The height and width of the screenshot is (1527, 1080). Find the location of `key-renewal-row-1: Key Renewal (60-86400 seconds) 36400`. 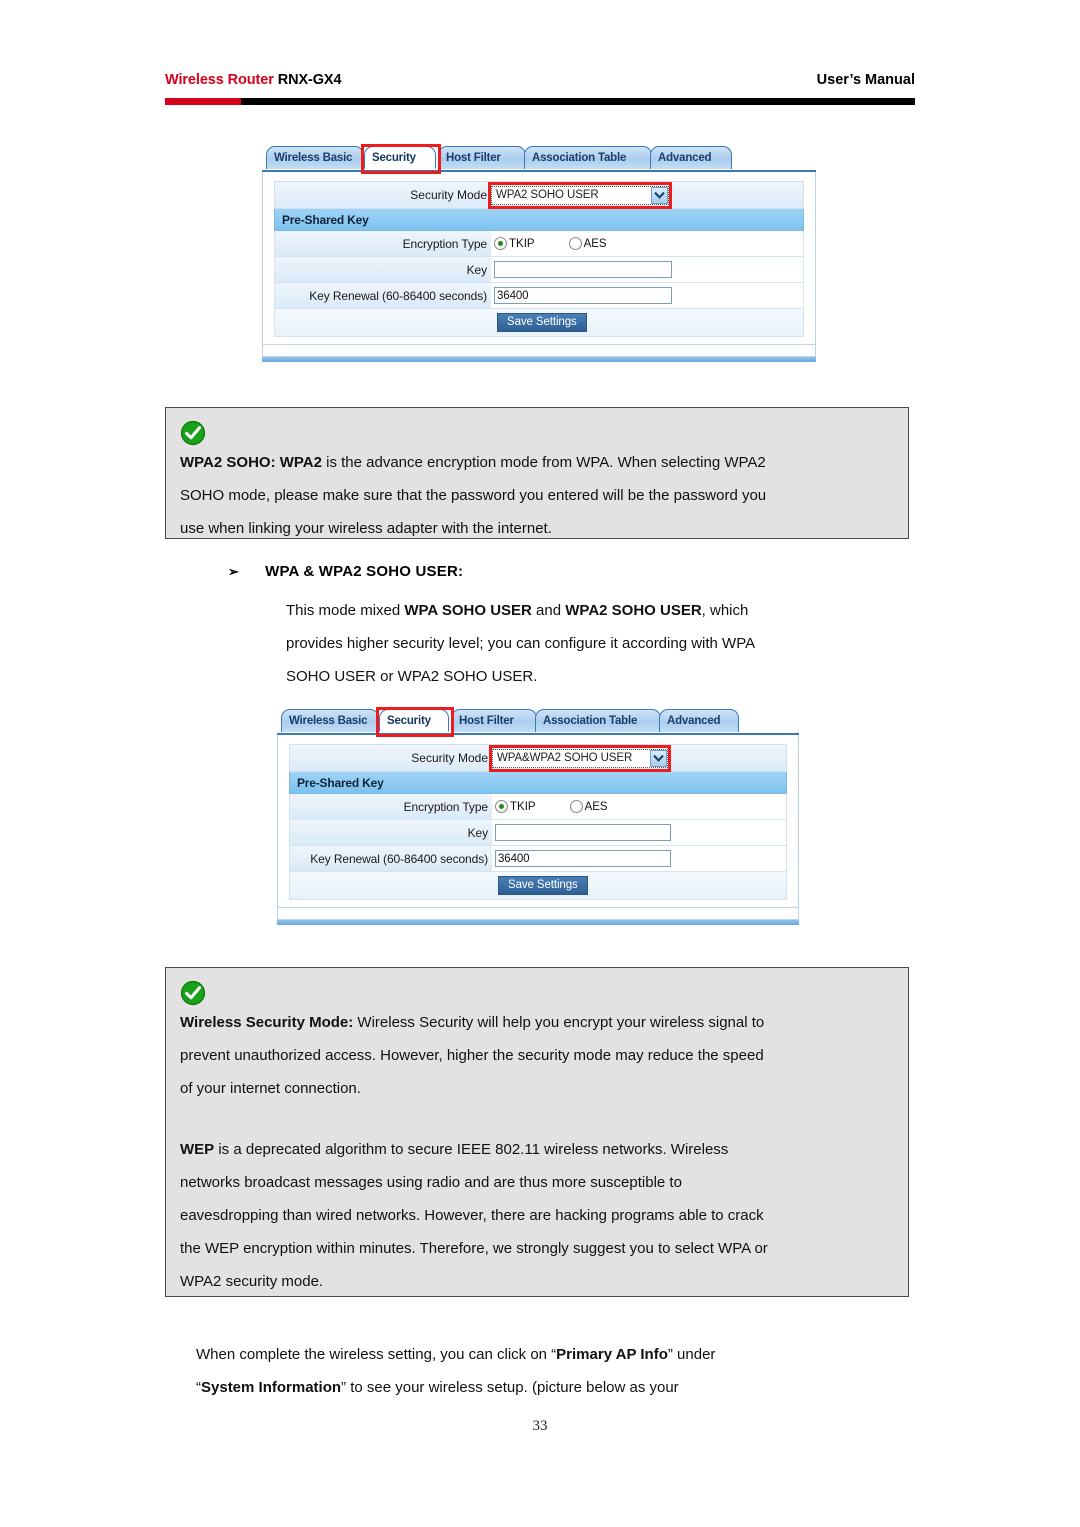

key-renewal-row-1: Key Renewal (60-86400 seconds) 36400 is located at coordinates (539, 296).